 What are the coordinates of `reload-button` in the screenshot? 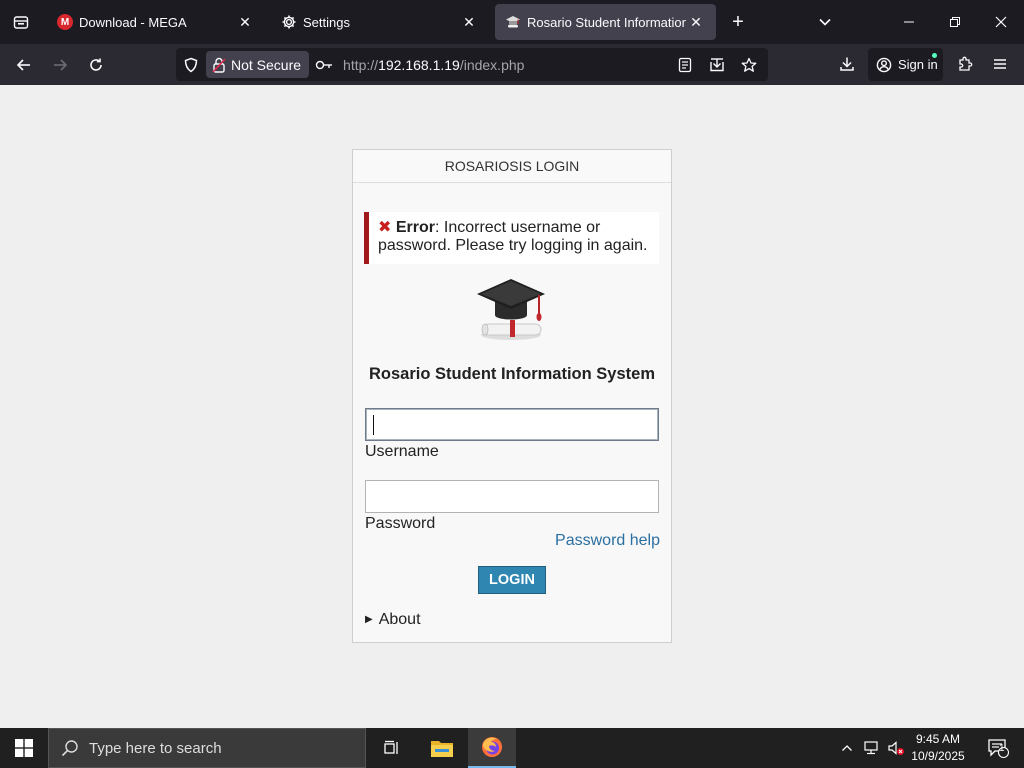 It's located at (96, 65).